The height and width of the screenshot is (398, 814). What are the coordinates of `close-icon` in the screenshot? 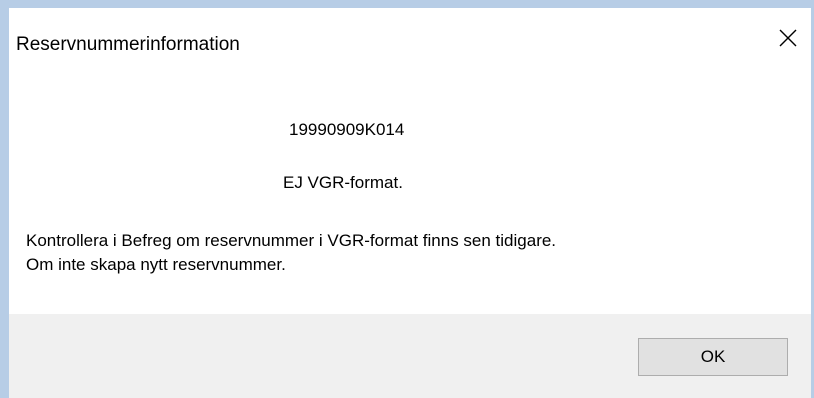 It's located at (788, 40).